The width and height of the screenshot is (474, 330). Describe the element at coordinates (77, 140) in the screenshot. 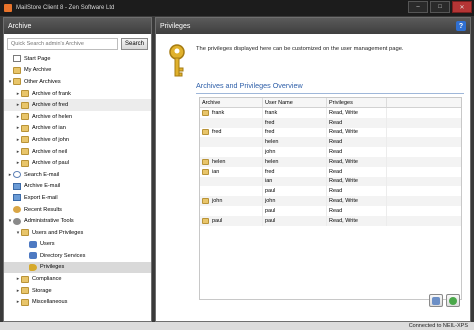

I see `tree-item: ▸ Archive of john` at that location.